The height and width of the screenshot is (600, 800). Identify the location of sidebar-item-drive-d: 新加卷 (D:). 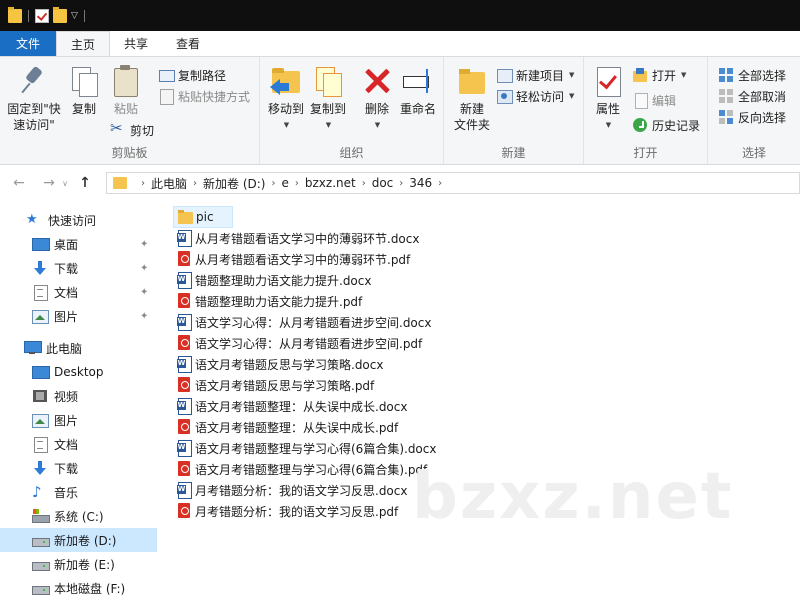
(78, 540).